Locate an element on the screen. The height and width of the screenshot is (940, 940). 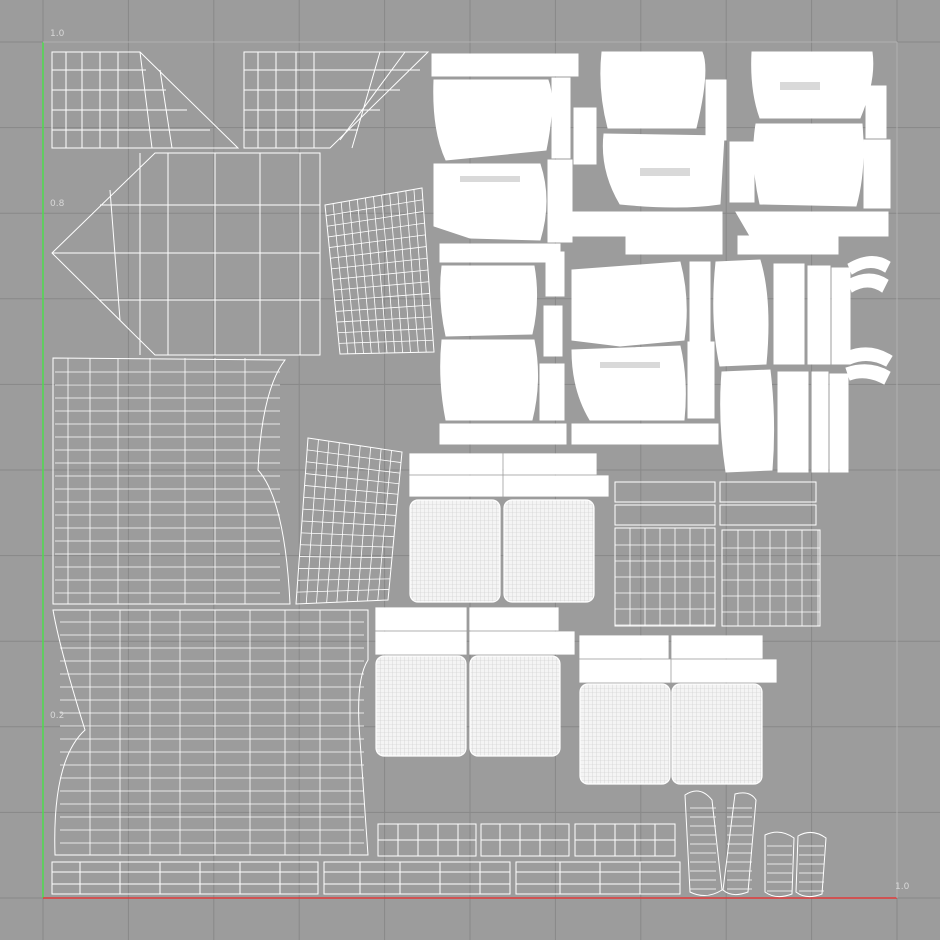
v-axis-label-08: 0.8 is located at coordinates (57, 204).